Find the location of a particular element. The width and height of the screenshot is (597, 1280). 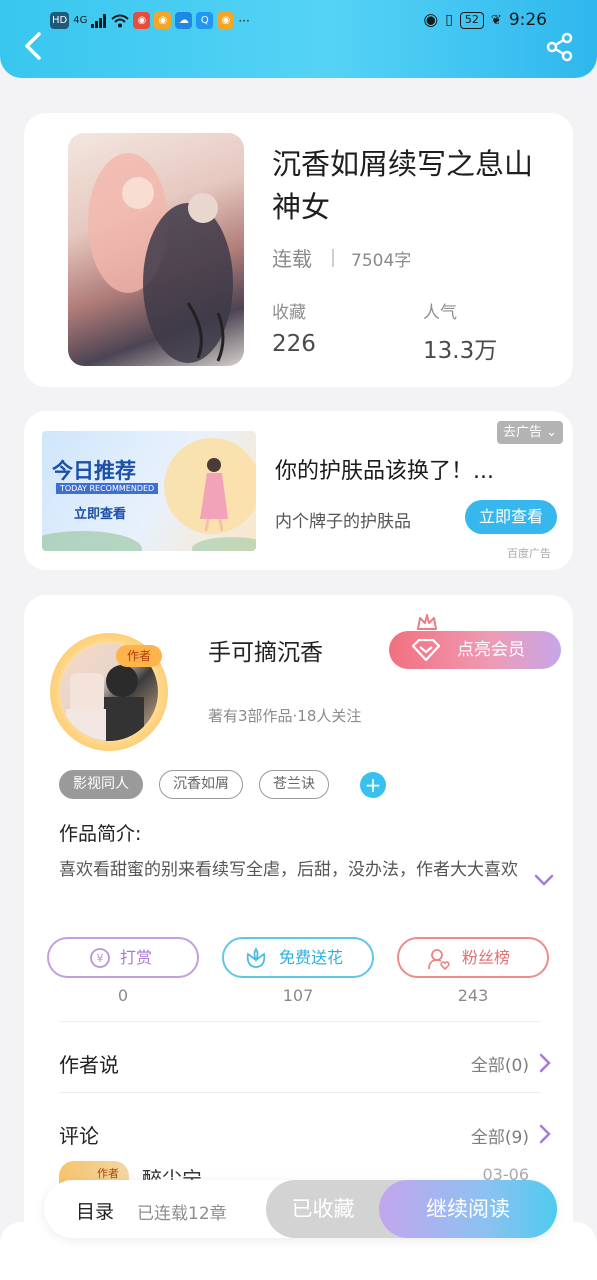

tag-item: 沉香如屑 is located at coordinates (201, 784).